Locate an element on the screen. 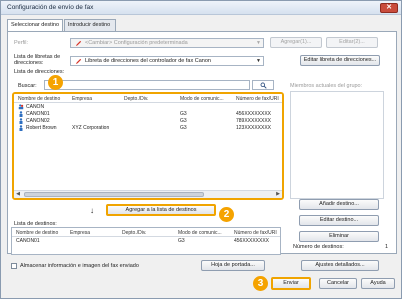  add-to-destinations-button: Agregar a la lista de destinos is located at coordinates (161, 210).